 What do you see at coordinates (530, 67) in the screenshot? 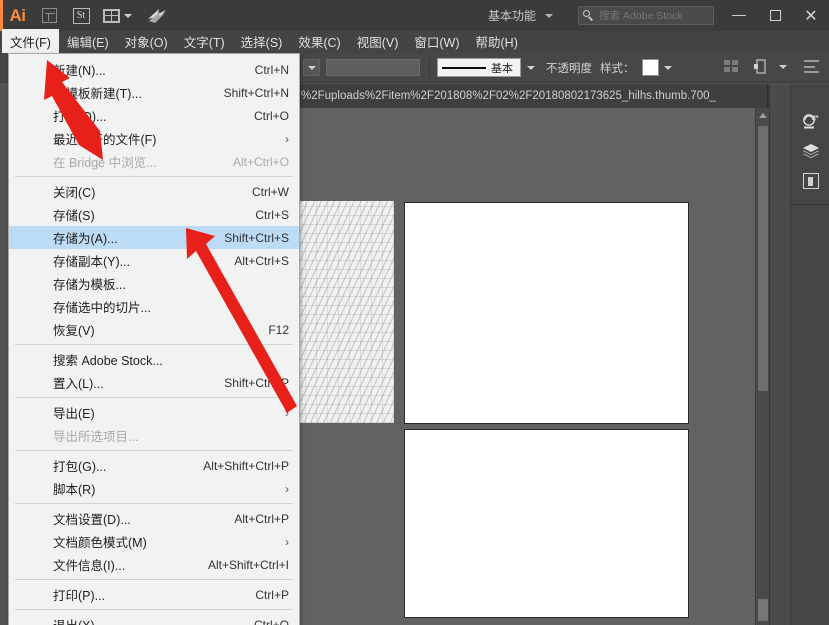
I see `stroke-profile-chevron` at bounding box center [530, 67].